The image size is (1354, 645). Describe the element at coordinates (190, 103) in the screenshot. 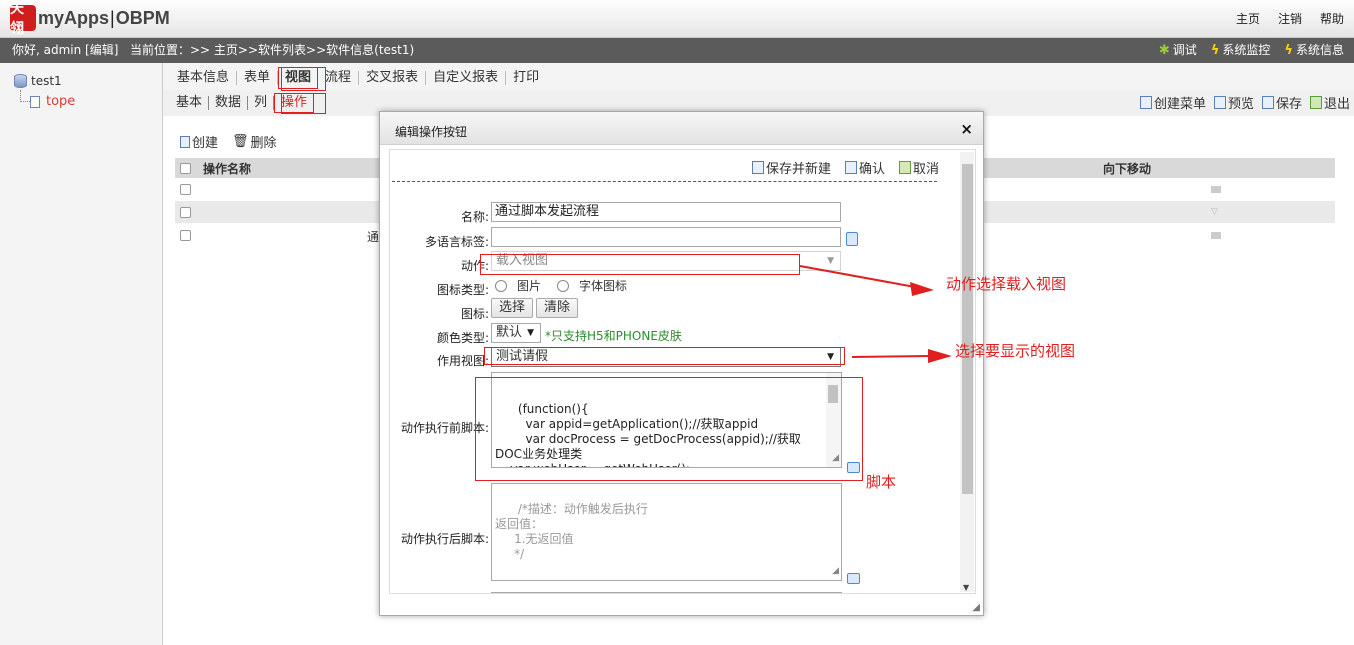

I see `subtab-basic: 基本` at that location.